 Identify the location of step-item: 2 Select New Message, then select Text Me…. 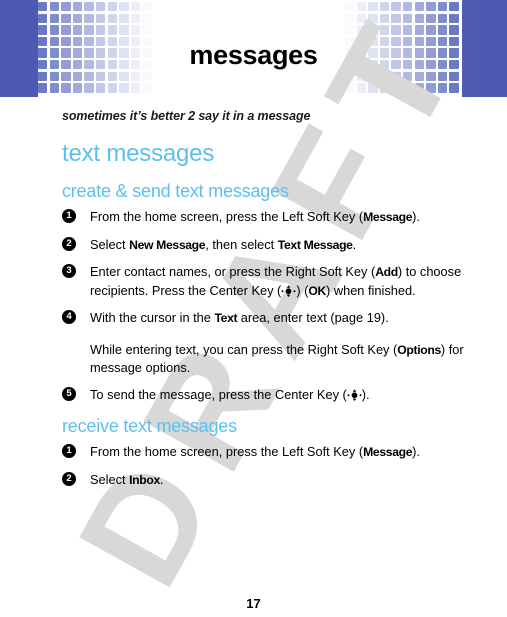
(284, 245).